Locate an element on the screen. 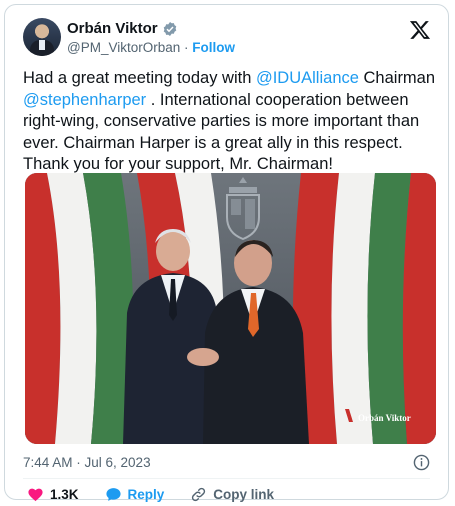 This screenshot has width=455, height=506. copy-link-label: Copy link is located at coordinates (244, 494).